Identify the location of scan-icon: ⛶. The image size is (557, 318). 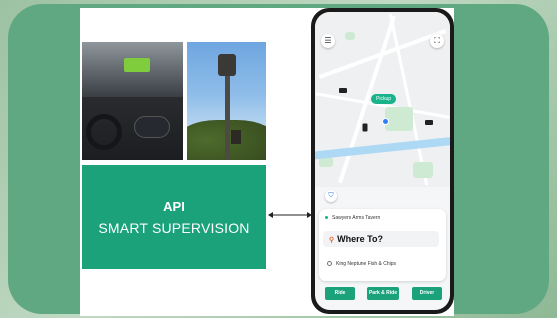
(437, 41).